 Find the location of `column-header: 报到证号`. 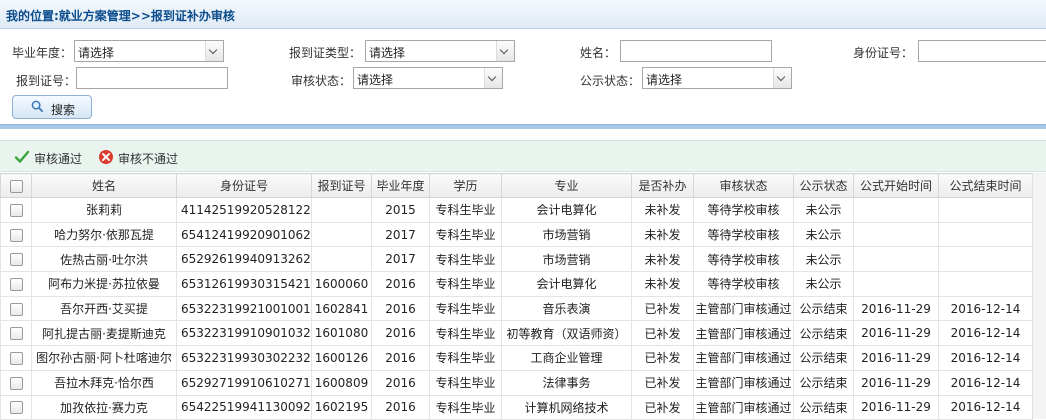

column-header: 报到证号 is located at coordinates (341, 185).